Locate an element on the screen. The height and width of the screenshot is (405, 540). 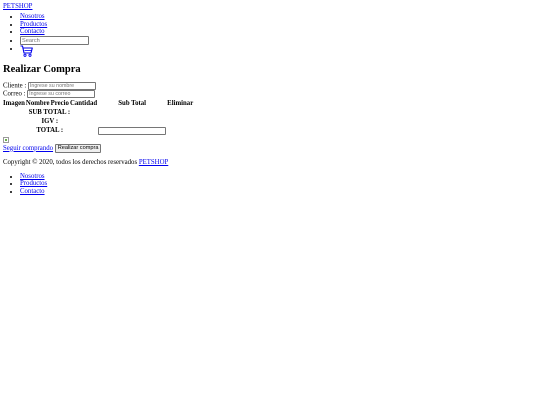
col-precio: Precio is located at coordinates (59, 103).